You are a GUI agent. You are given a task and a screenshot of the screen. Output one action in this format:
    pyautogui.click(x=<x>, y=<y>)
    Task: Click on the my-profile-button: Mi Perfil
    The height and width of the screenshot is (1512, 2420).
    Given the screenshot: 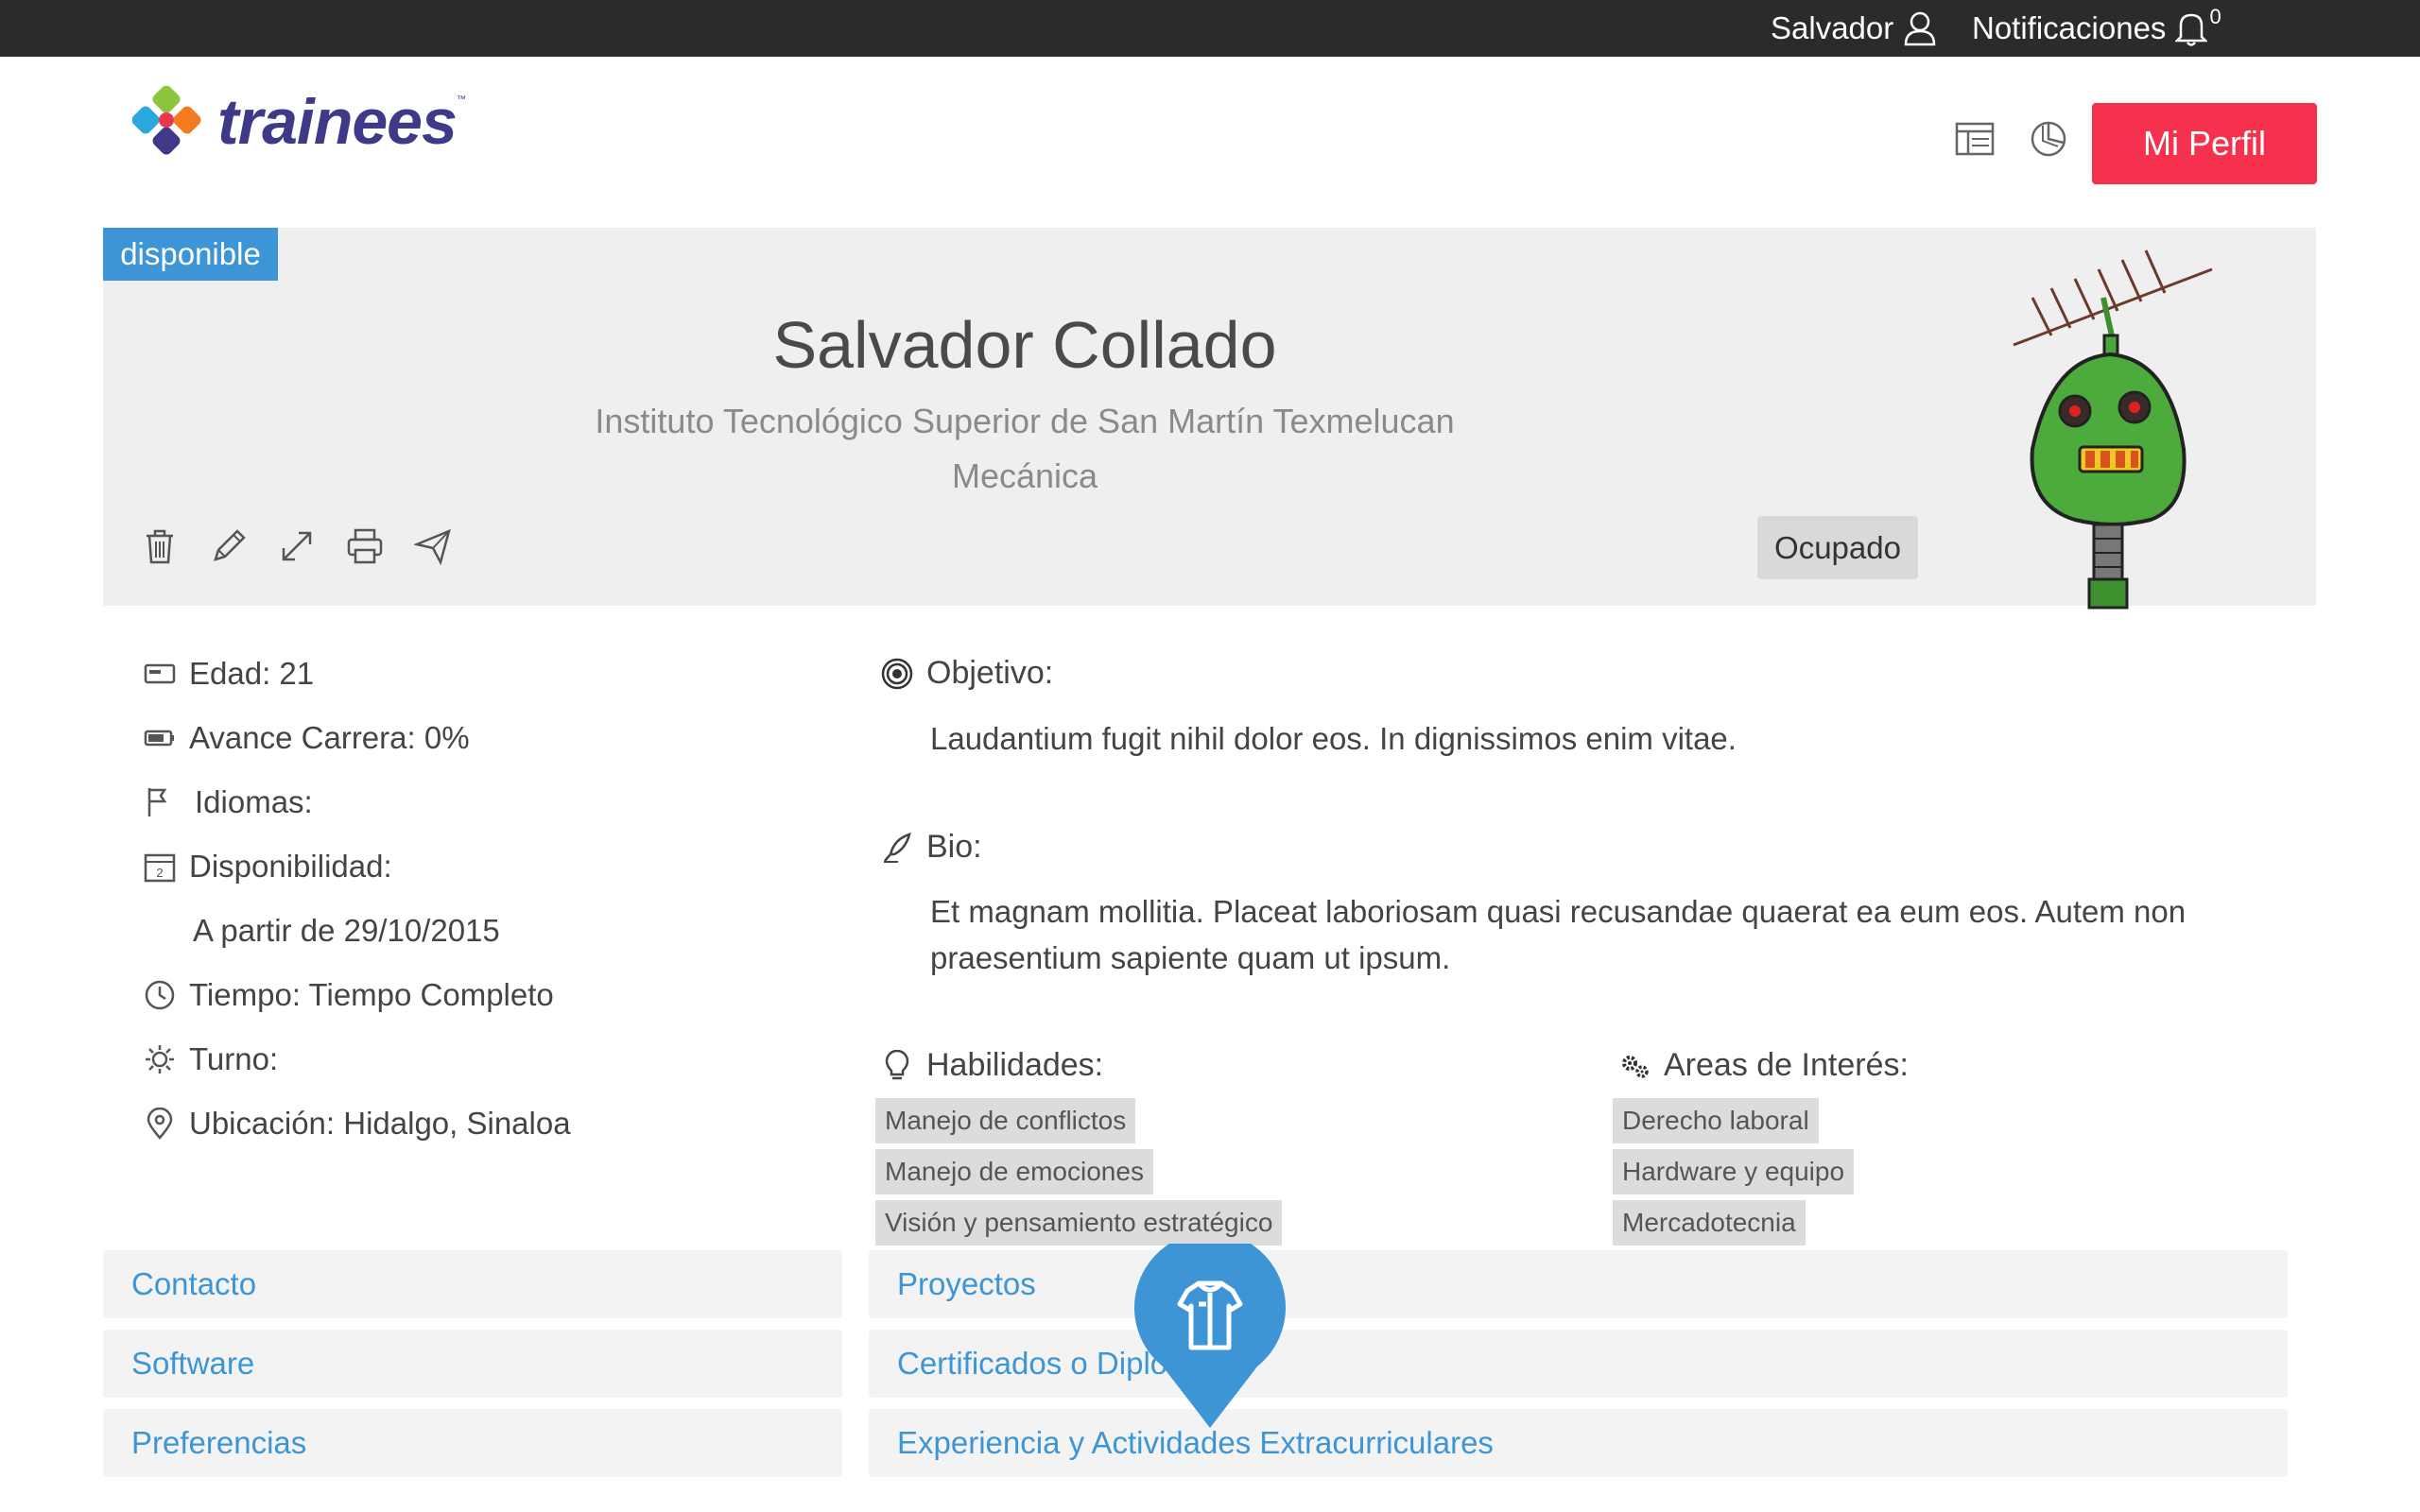 What is the action you would take?
    pyautogui.click(x=2204, y=143)
    